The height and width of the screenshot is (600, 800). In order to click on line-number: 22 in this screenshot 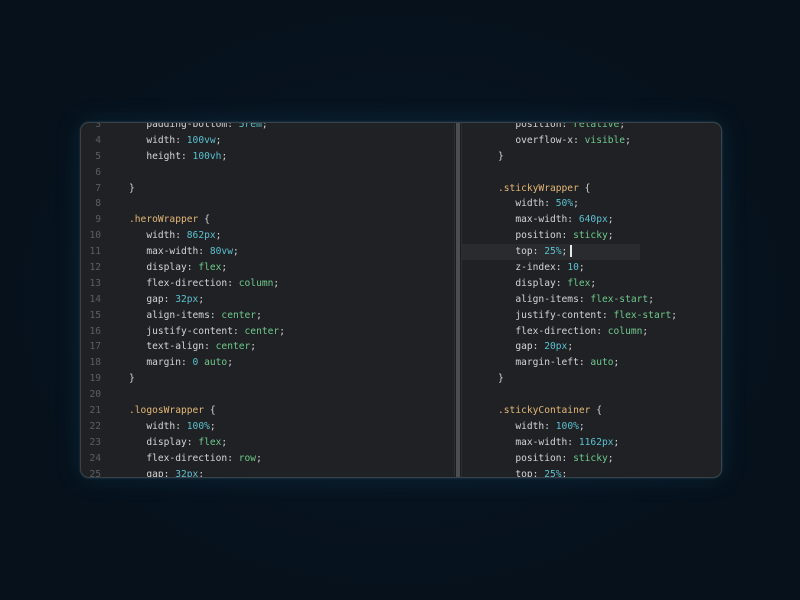, I will do `click(95, 426)`.